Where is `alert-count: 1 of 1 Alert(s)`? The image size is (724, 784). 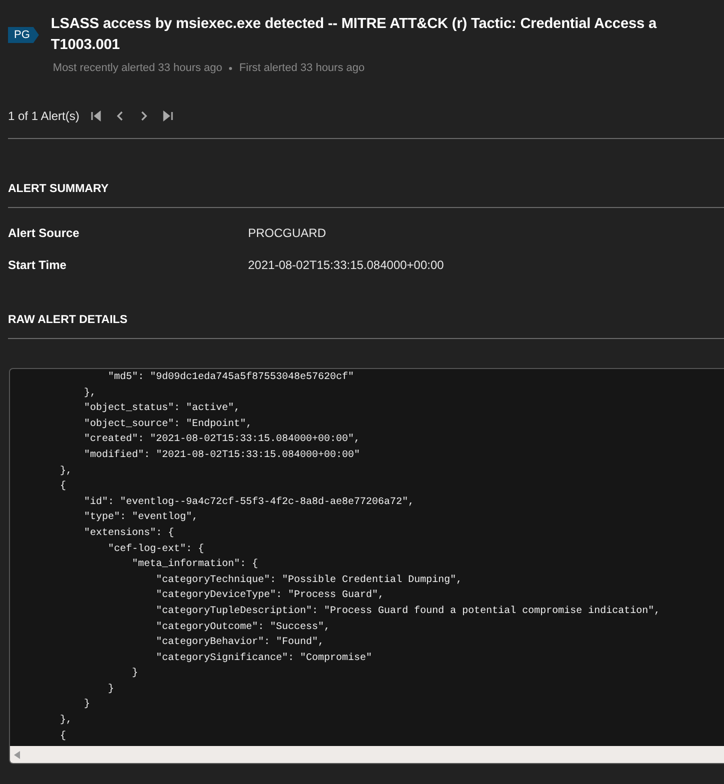 alert-count: 1 of 1 Alert(s) is located at coordinates (44, 116).